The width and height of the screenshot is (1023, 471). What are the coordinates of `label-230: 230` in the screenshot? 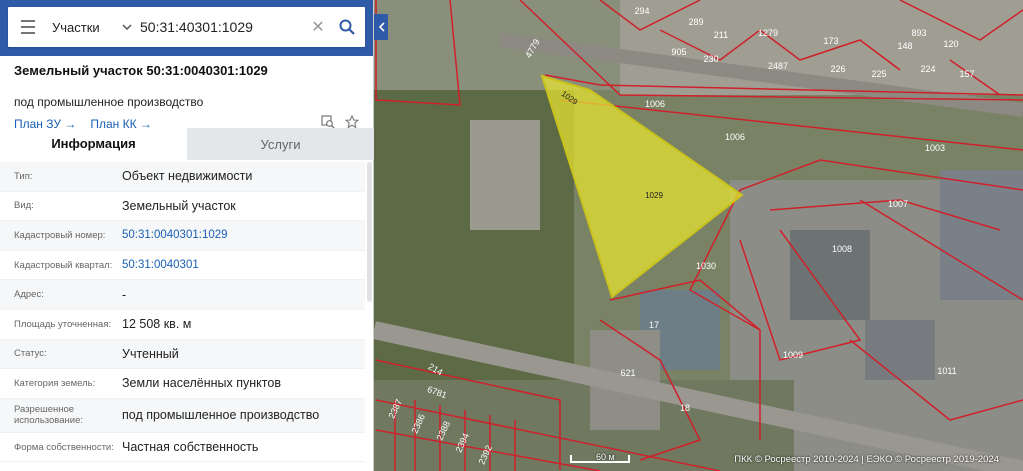 It's located at (710, 59).